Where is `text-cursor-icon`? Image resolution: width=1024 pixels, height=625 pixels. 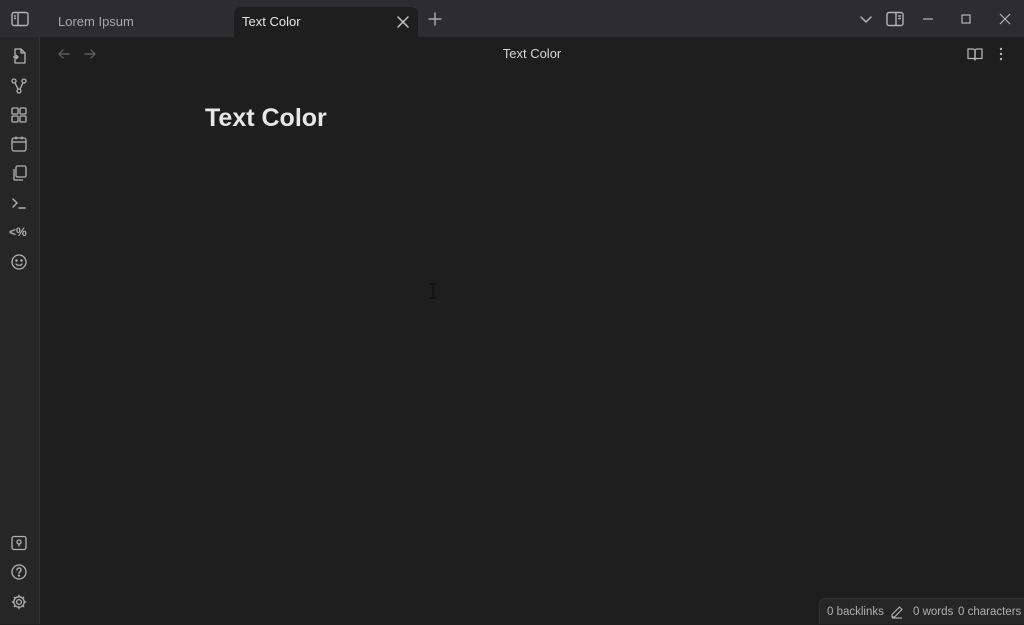 text-cursor-icon is located at coordinates (433, 291).